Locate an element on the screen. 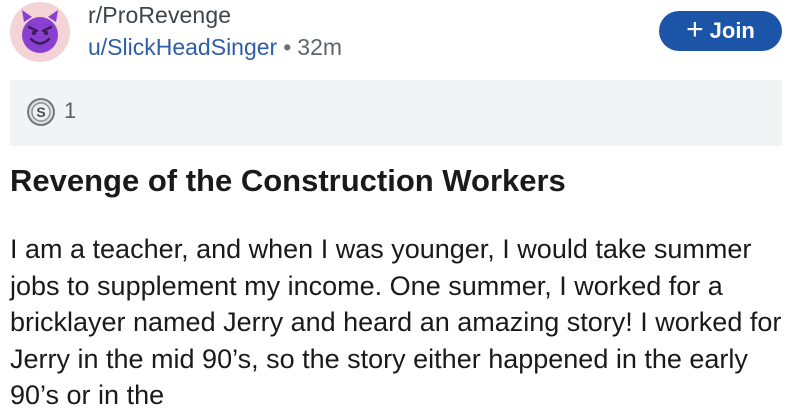 Image resolution: width=800 pixels, height=420 pixels. subreddit-name: r/ProRevenge is located at coordinates (159, 15).